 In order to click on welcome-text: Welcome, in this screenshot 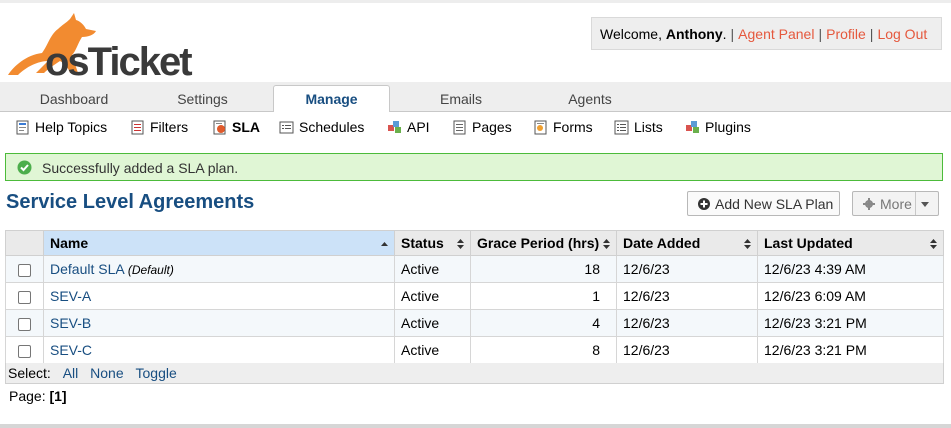, I will do `click(633, 34)`.